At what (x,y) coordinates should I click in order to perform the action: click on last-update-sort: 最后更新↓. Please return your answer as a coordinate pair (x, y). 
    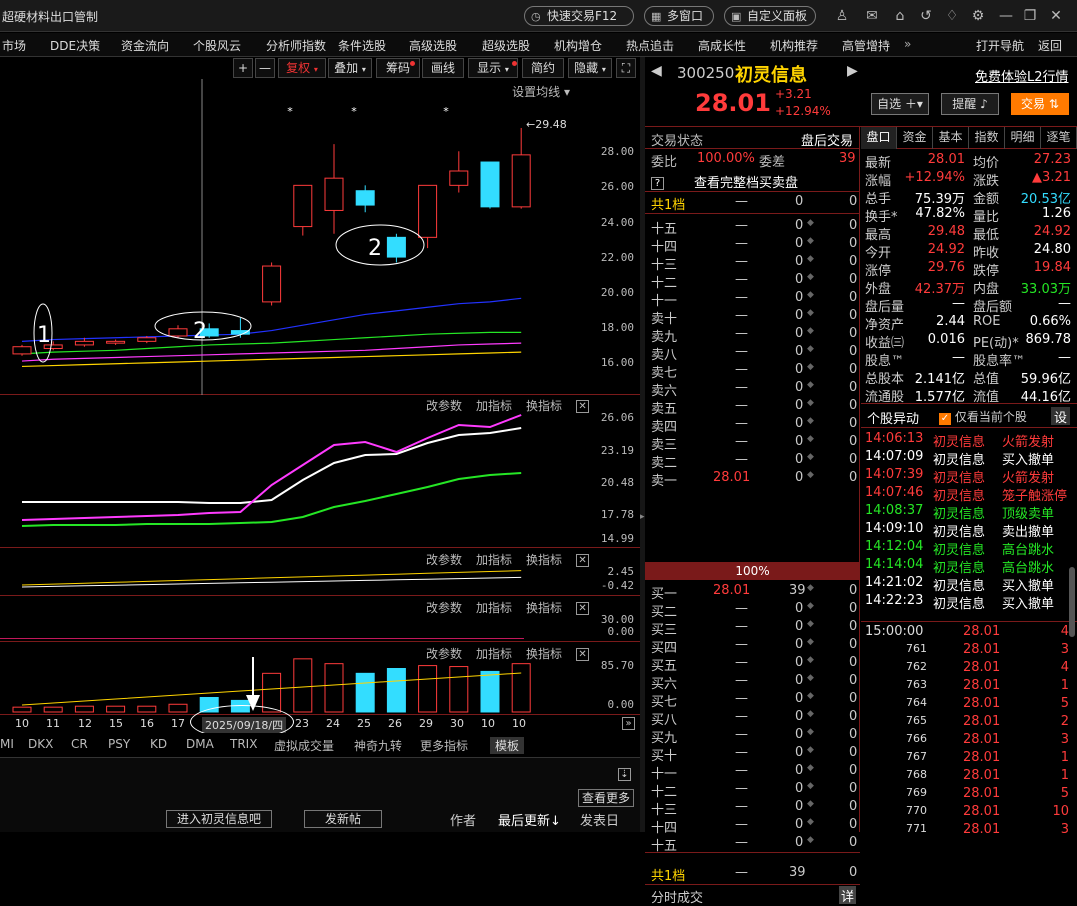
    Looking at the image, I should click on (529, 819).